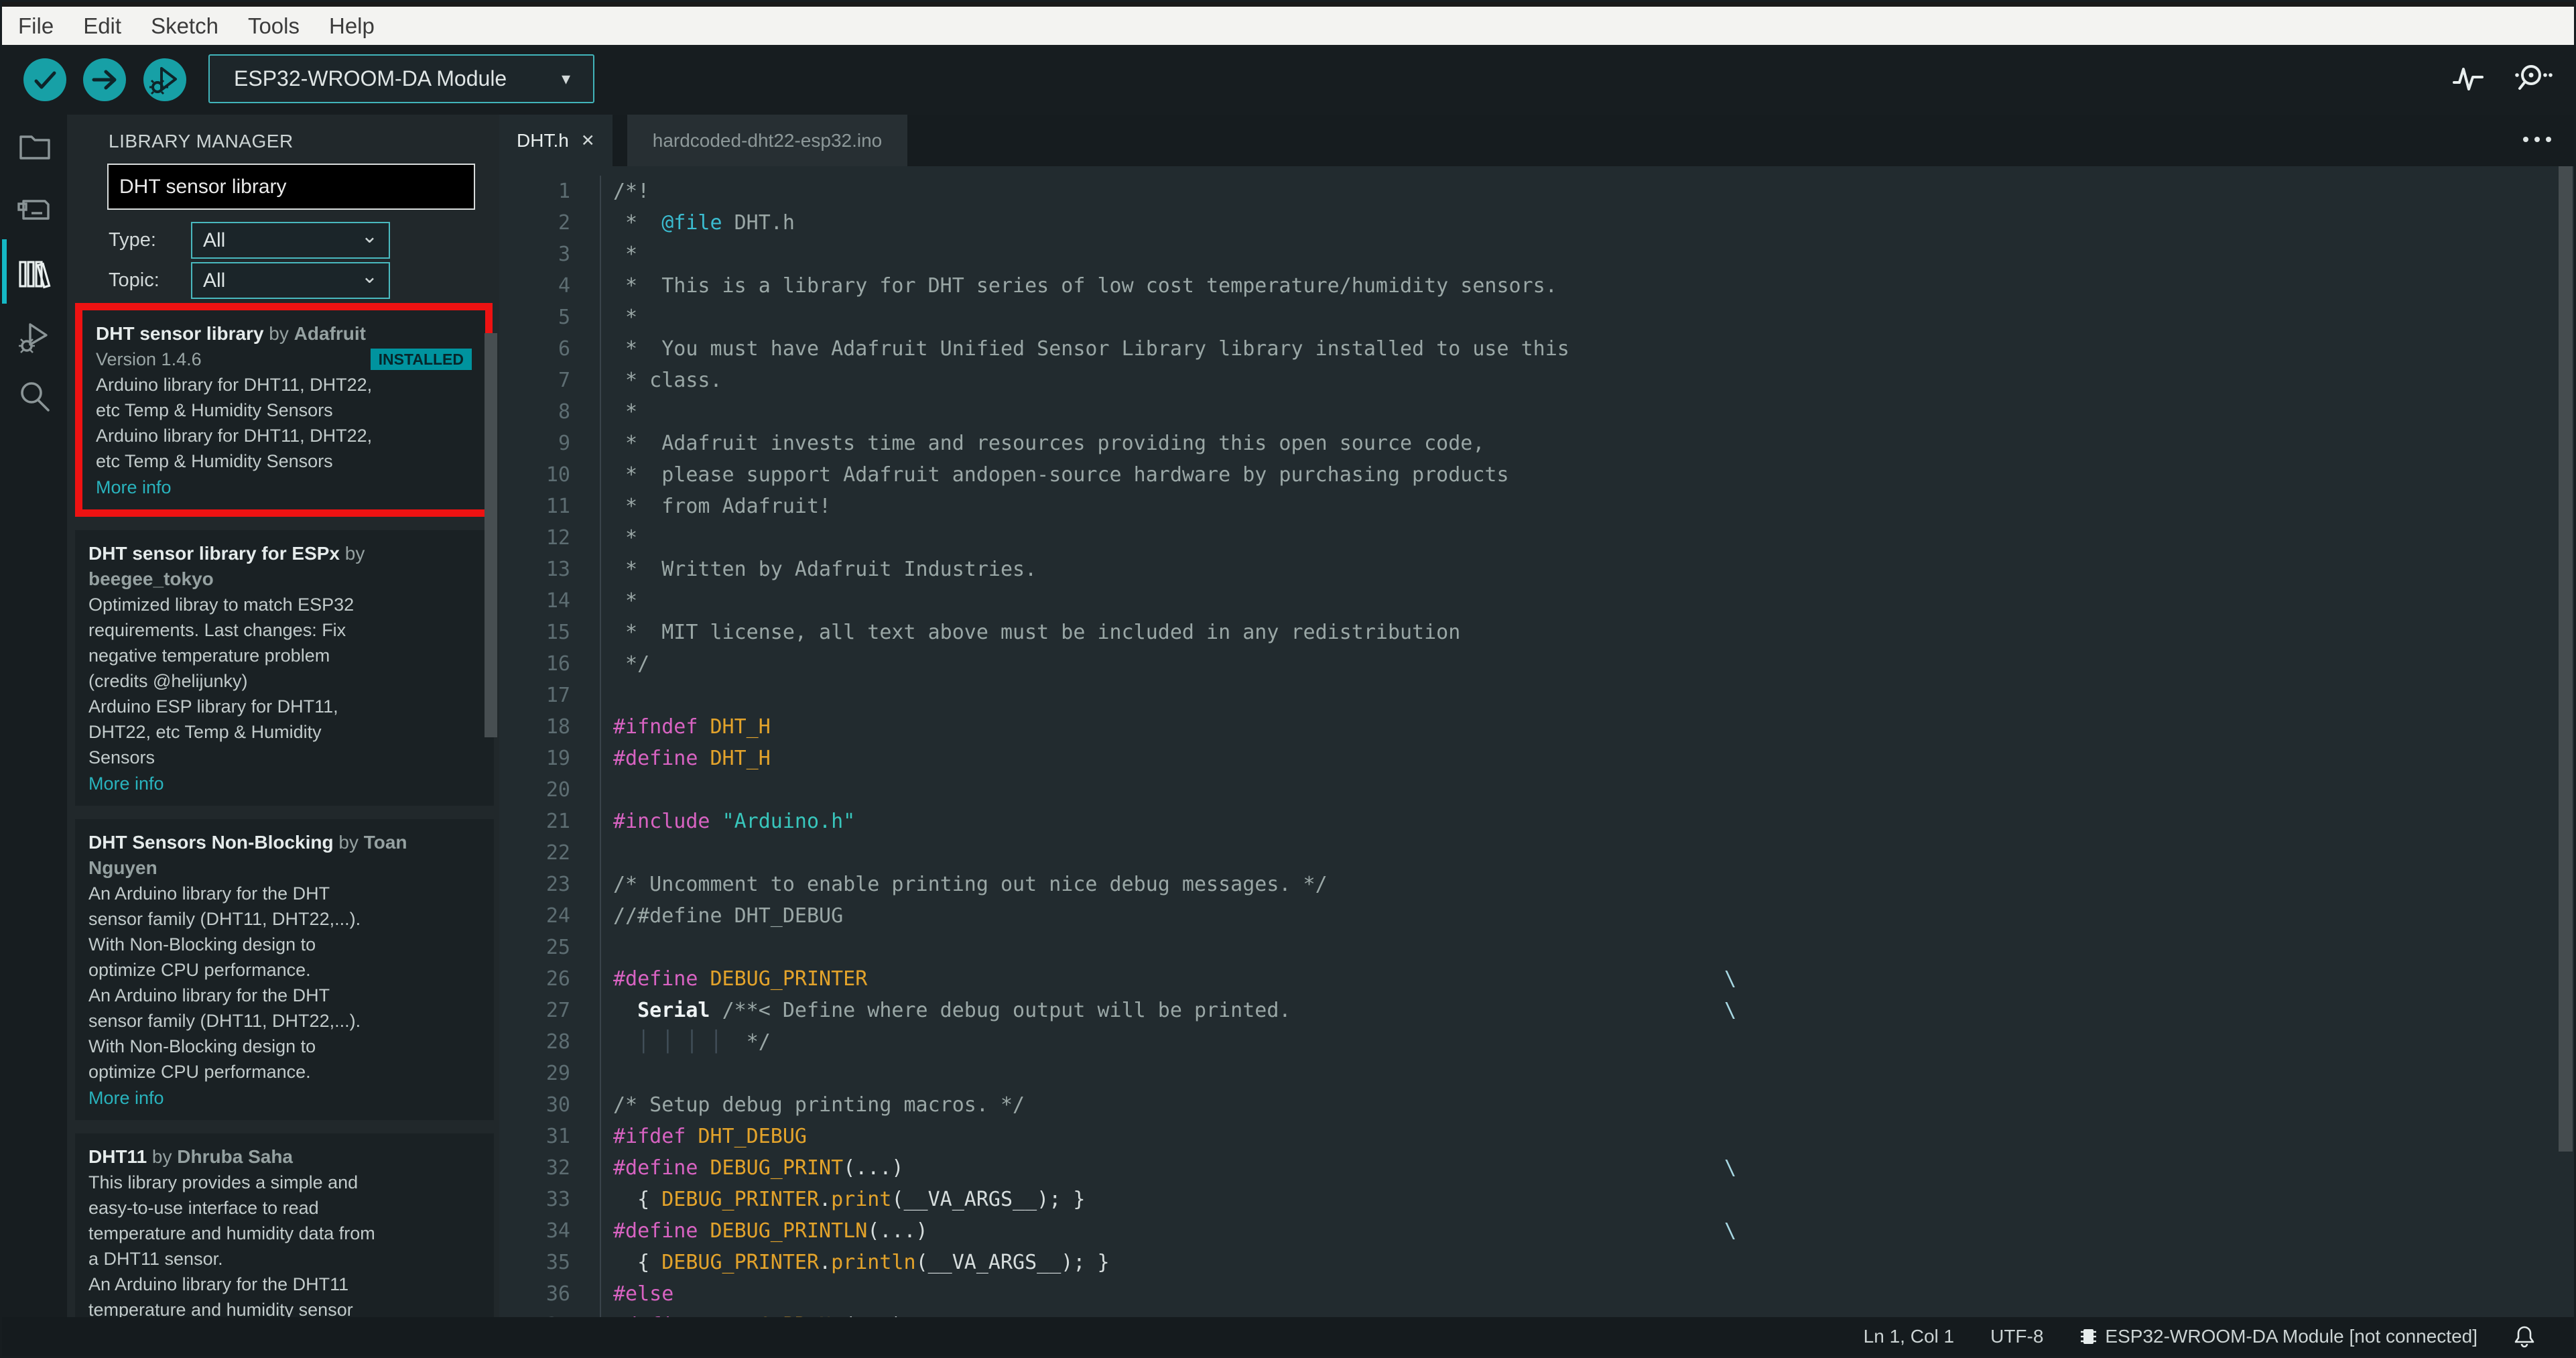 Image resolution: width=2576 pixels, height=1358 pixels. I want to click on menu-item-sketch: Sketch, so click(184, 26).